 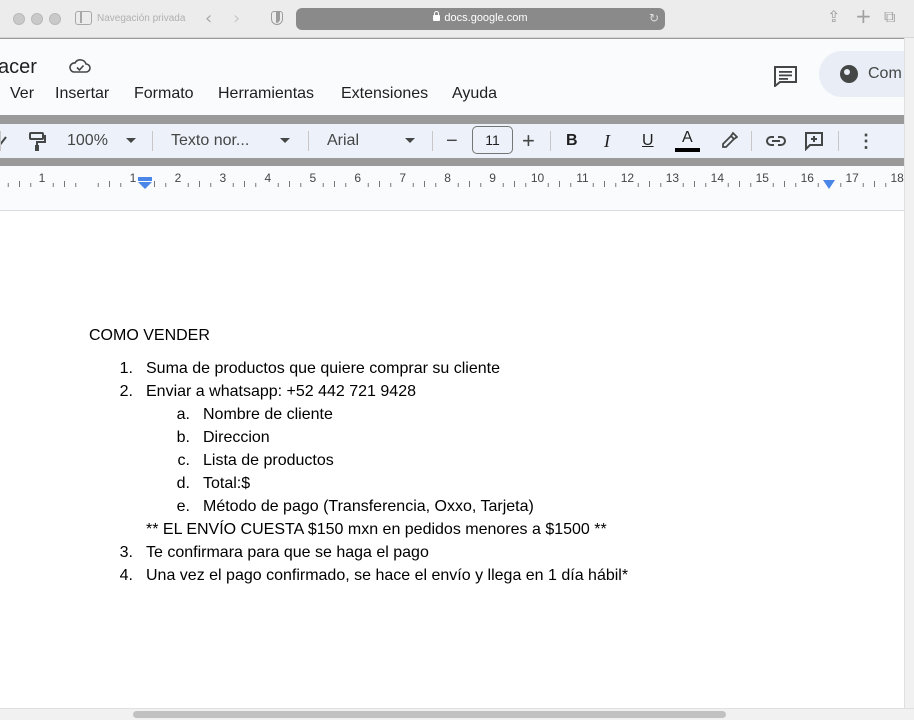 What do you see at coordinates (492, 178) in the screenshot?
I see `ruler-number: 9` at bounding box center [492, 178].